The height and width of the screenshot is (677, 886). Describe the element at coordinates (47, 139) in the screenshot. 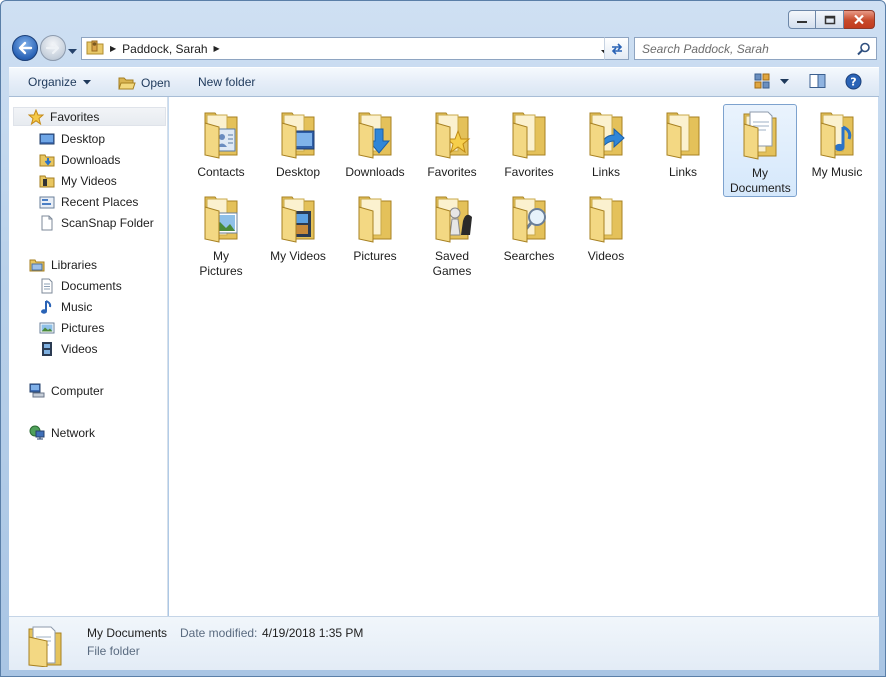

I see `desktop-icon` at that location.